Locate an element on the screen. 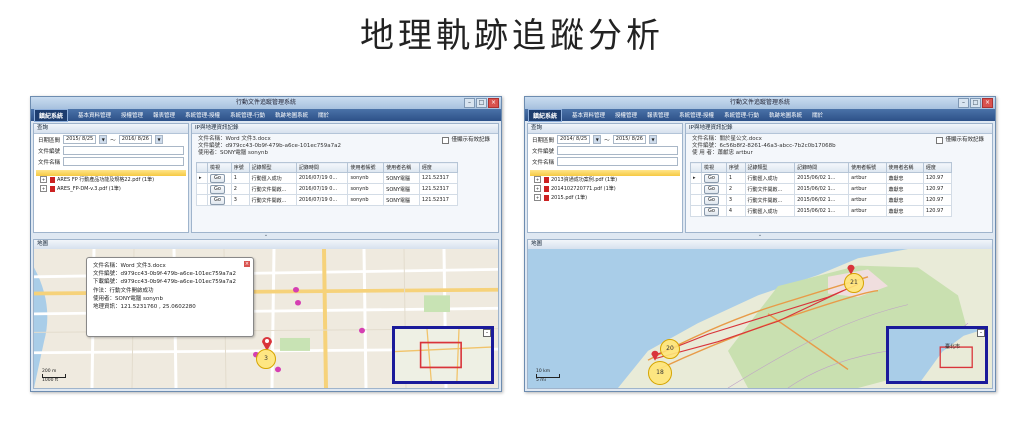 The width and height of the screenshot is (1024, 421). overview-map: 臺北市 – is located at coordinates (937, 355).